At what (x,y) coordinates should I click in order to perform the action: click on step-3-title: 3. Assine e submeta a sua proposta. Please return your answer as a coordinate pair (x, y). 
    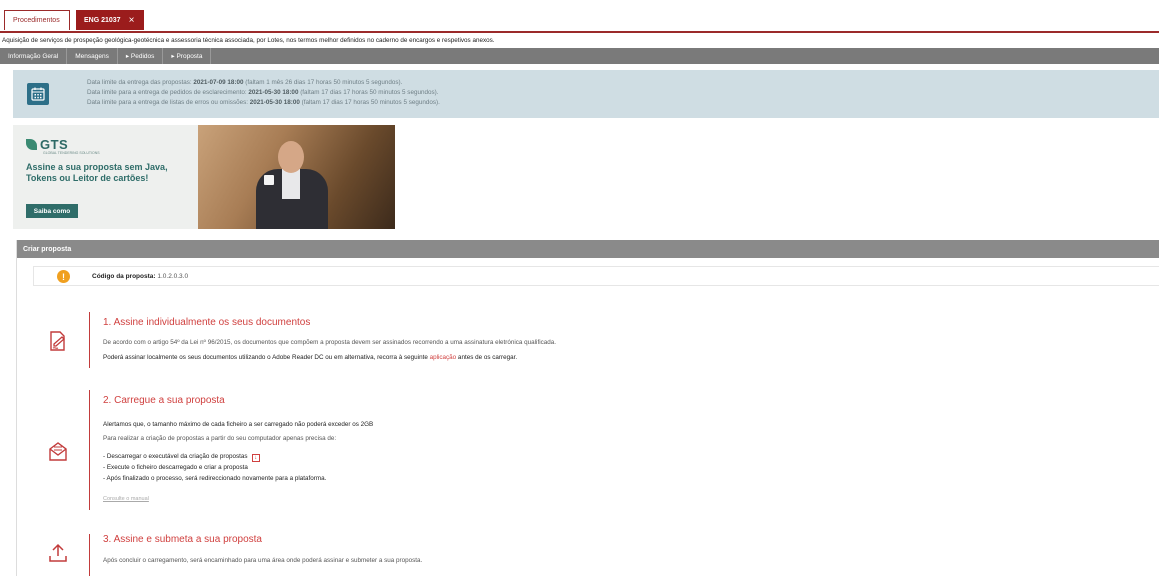
    Looking at the image, I should click on (182, 539).